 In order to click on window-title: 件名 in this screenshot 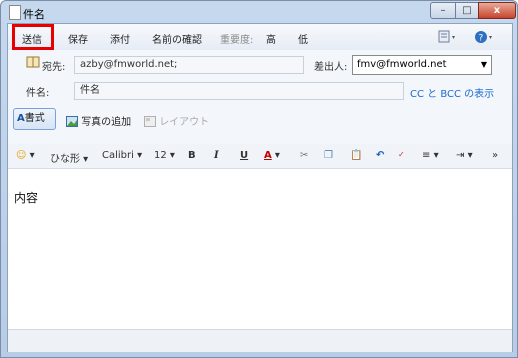, I will do `click(34, 14)`.